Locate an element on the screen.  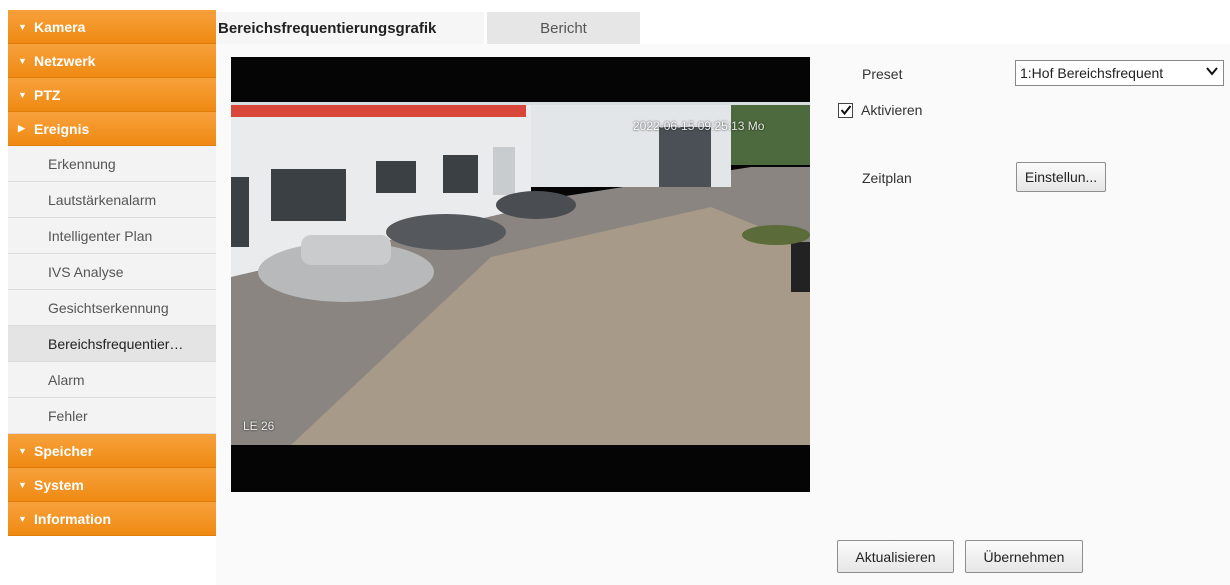
enable-label: Aktivieren is located at coordinates (892, 110).